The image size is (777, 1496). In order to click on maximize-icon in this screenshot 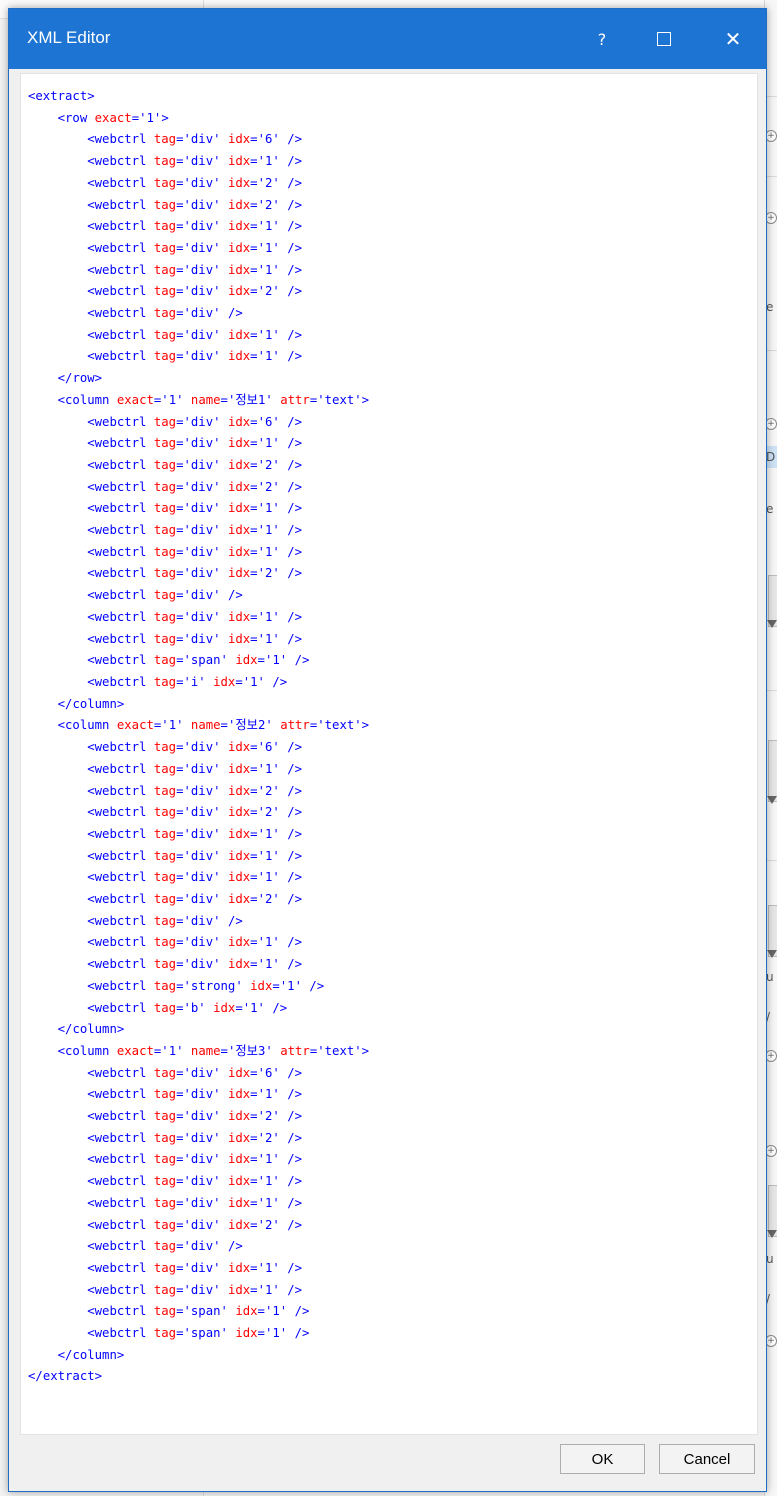, I will do `click(664, 39)`.